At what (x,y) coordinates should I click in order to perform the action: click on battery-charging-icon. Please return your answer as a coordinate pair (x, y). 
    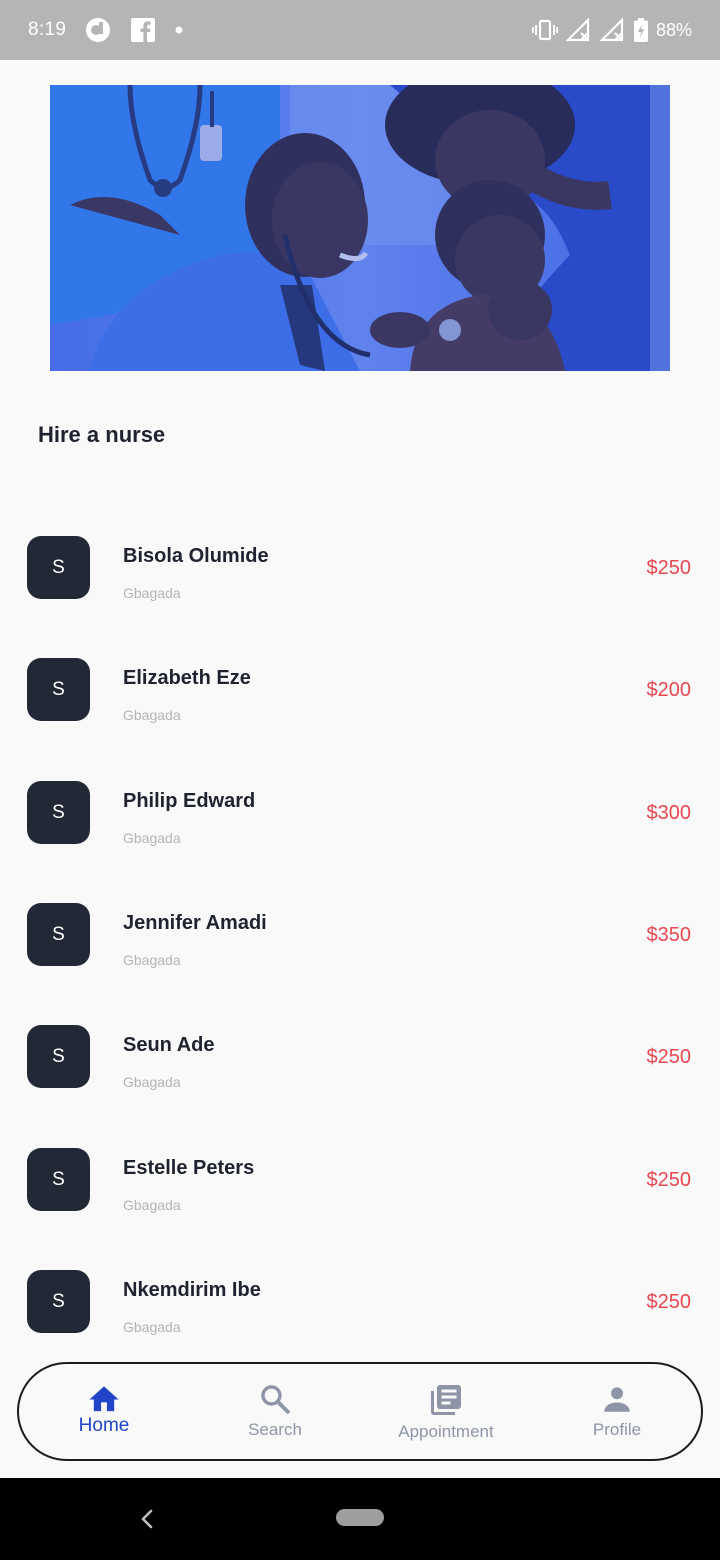
    Looking at the image, I should click on (640, 30).